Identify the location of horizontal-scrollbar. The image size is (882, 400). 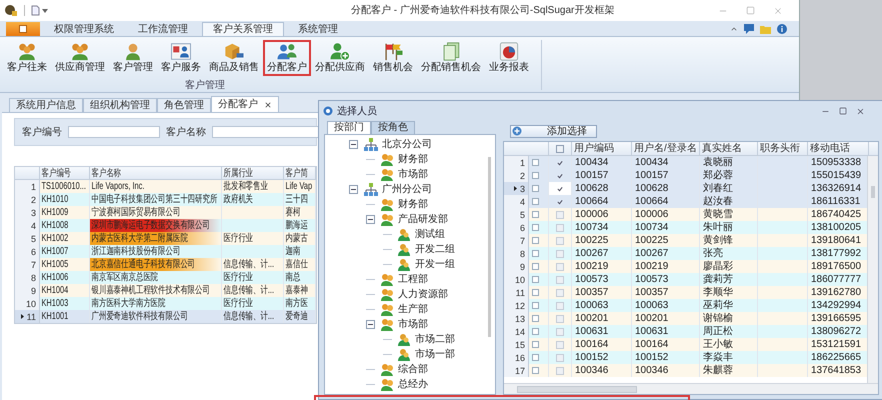
(691, 388).